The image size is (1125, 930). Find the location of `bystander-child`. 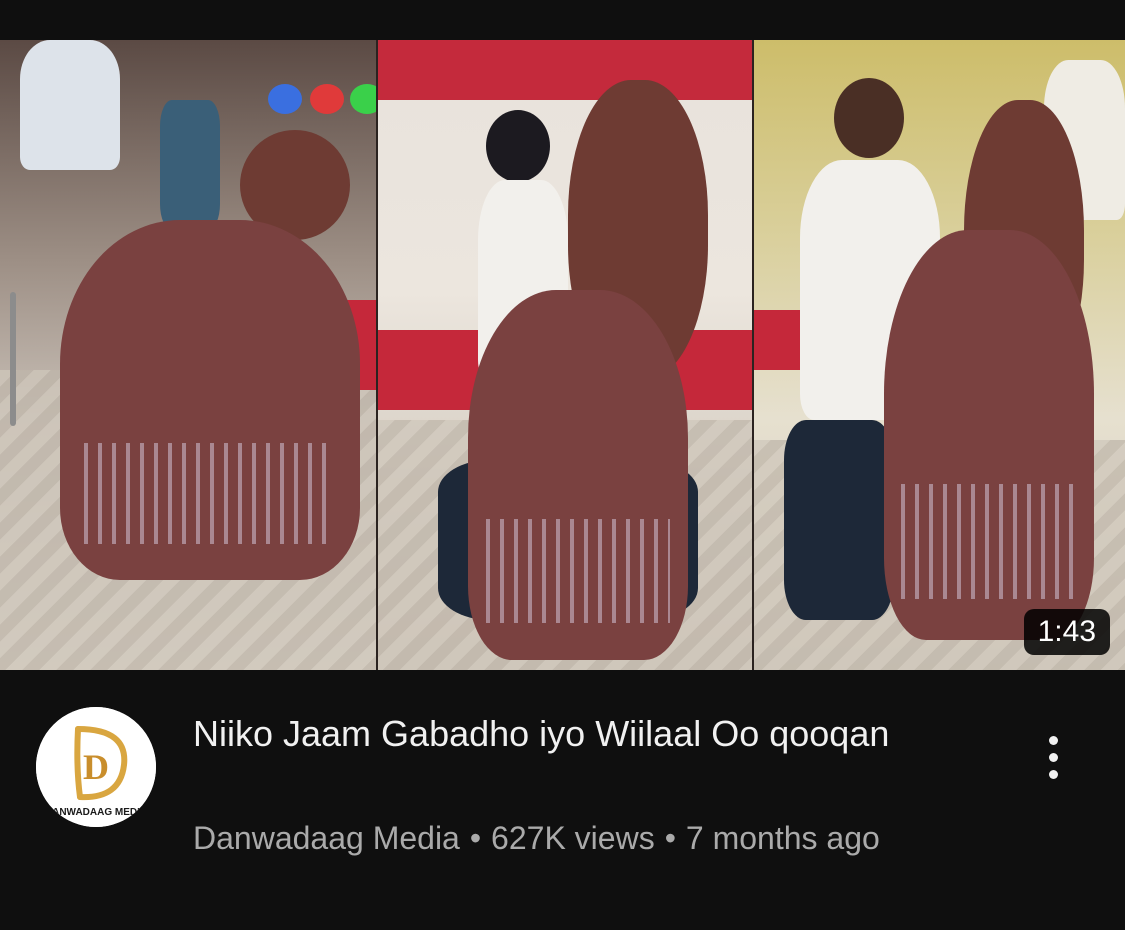

bystander-child is located at coordinates (190, 165).